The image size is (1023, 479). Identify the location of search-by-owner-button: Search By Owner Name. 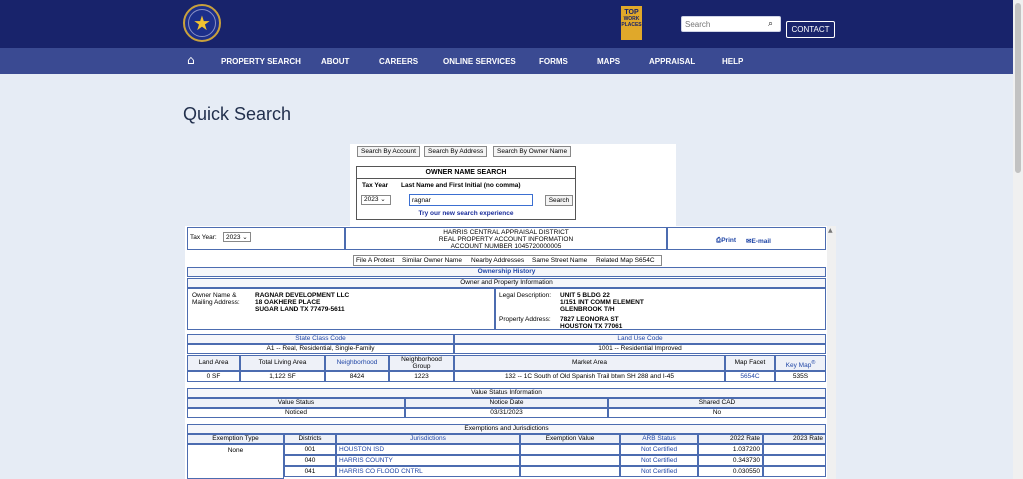
(532, 151).